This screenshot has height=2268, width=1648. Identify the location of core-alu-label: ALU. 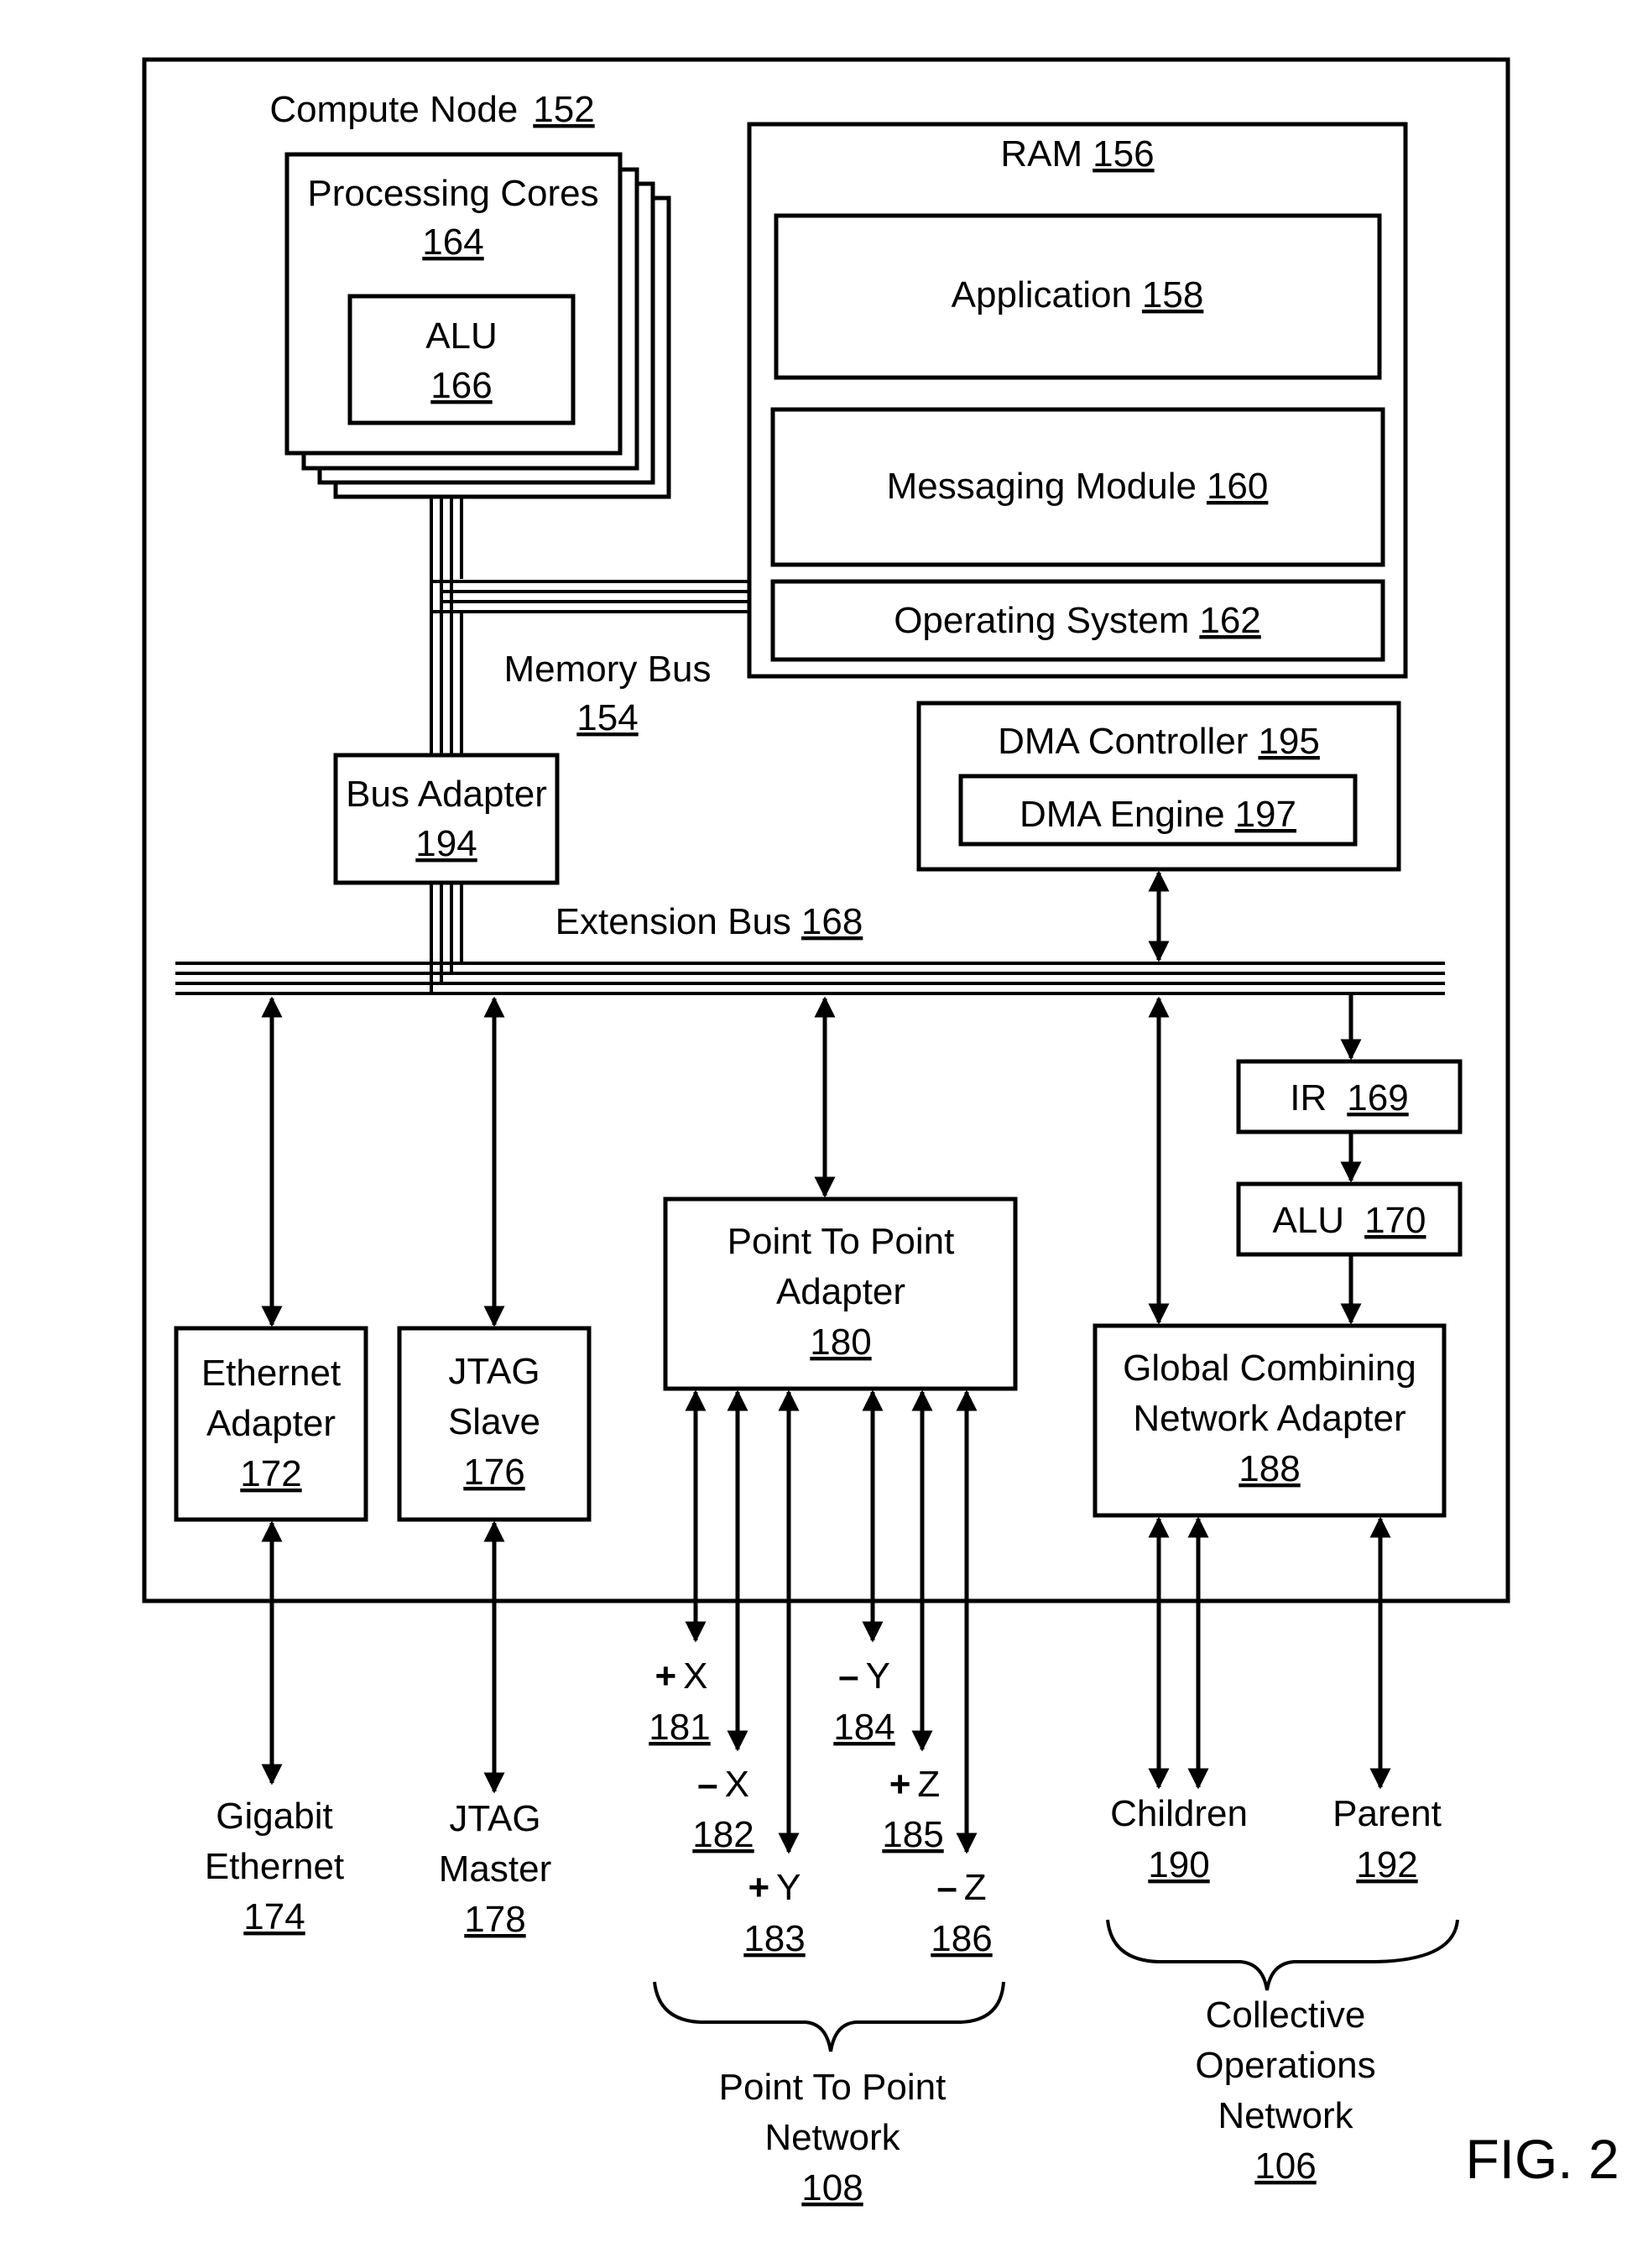
(461, 336).